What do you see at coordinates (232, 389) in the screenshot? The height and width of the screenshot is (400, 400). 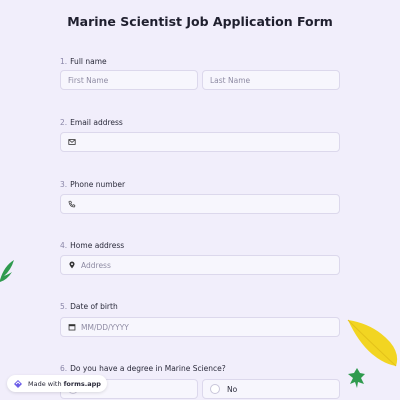 I see `radio-option-label: No` at bounding box center [232, 389].